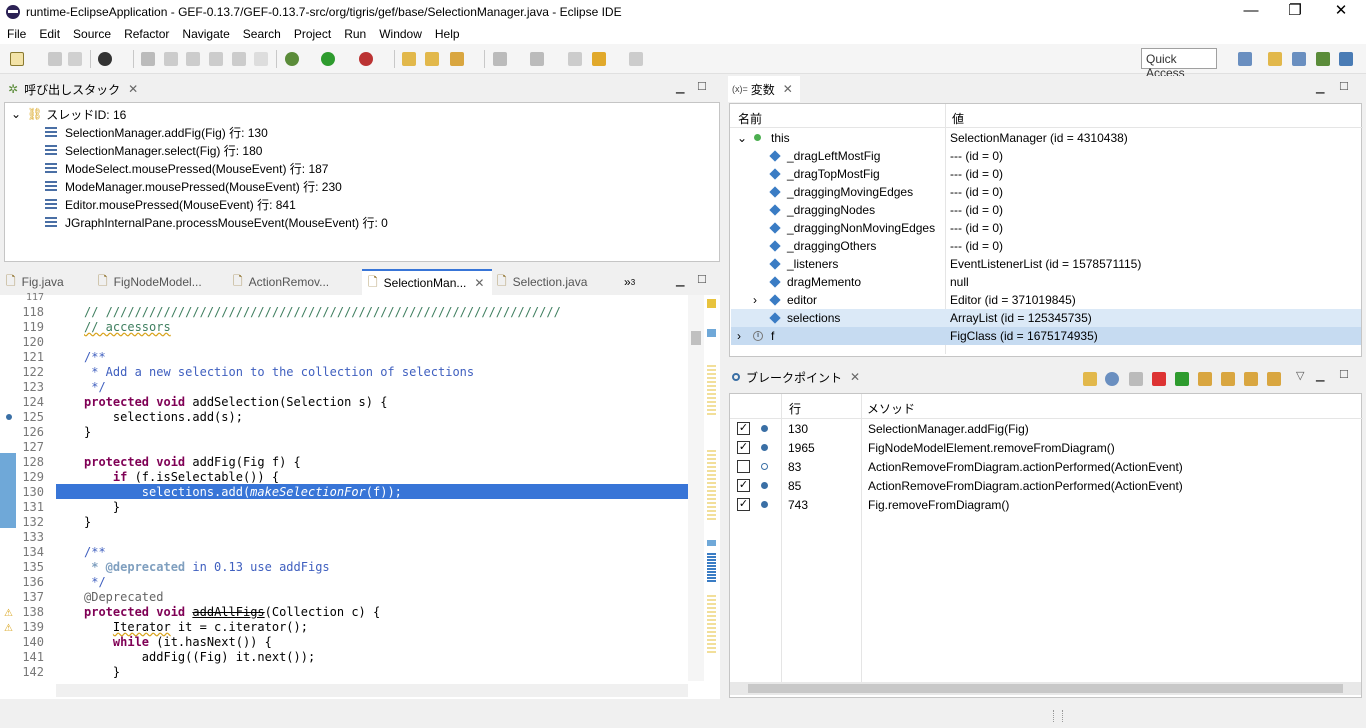  Describe the element at coordinates (73, 89) in the screenshot. I see `tab-debug: ✲ 呼び出しスタック ✕` at that location.